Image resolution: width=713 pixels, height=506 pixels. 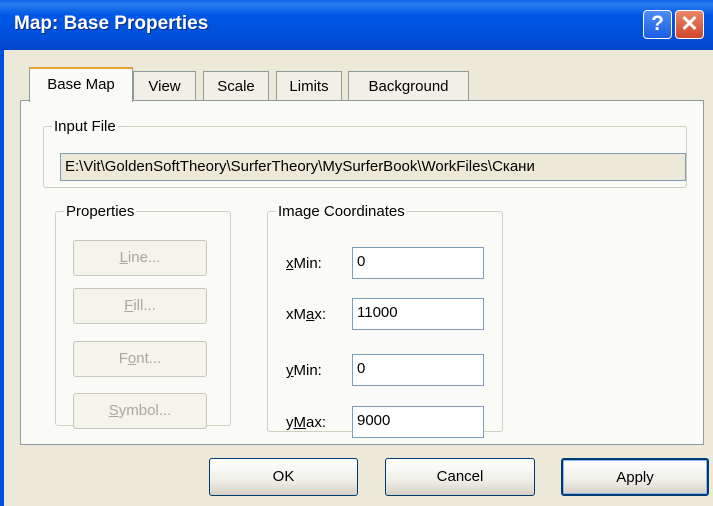 I want to click on apply-button: Apply, so click(x=635, y=477).